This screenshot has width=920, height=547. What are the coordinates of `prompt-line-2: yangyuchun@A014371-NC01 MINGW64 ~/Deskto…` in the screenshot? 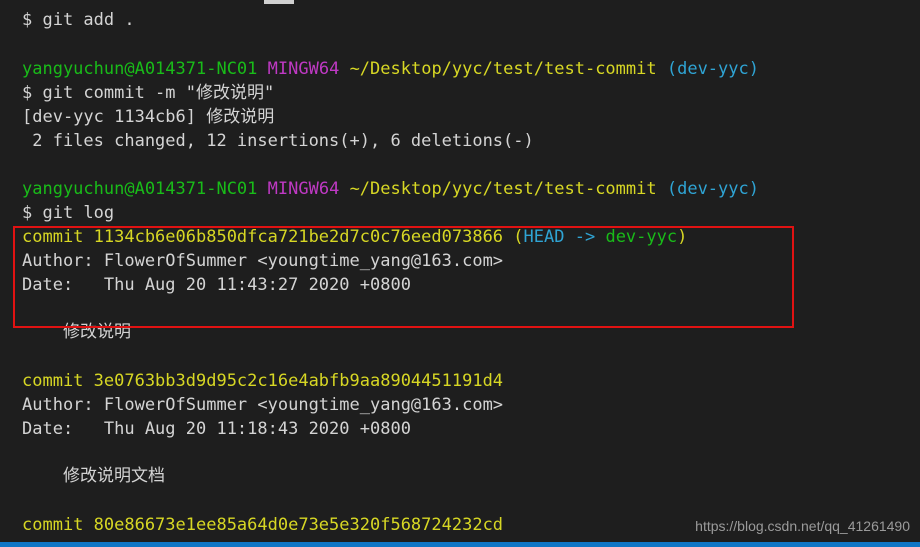 It's located at (390, 189).